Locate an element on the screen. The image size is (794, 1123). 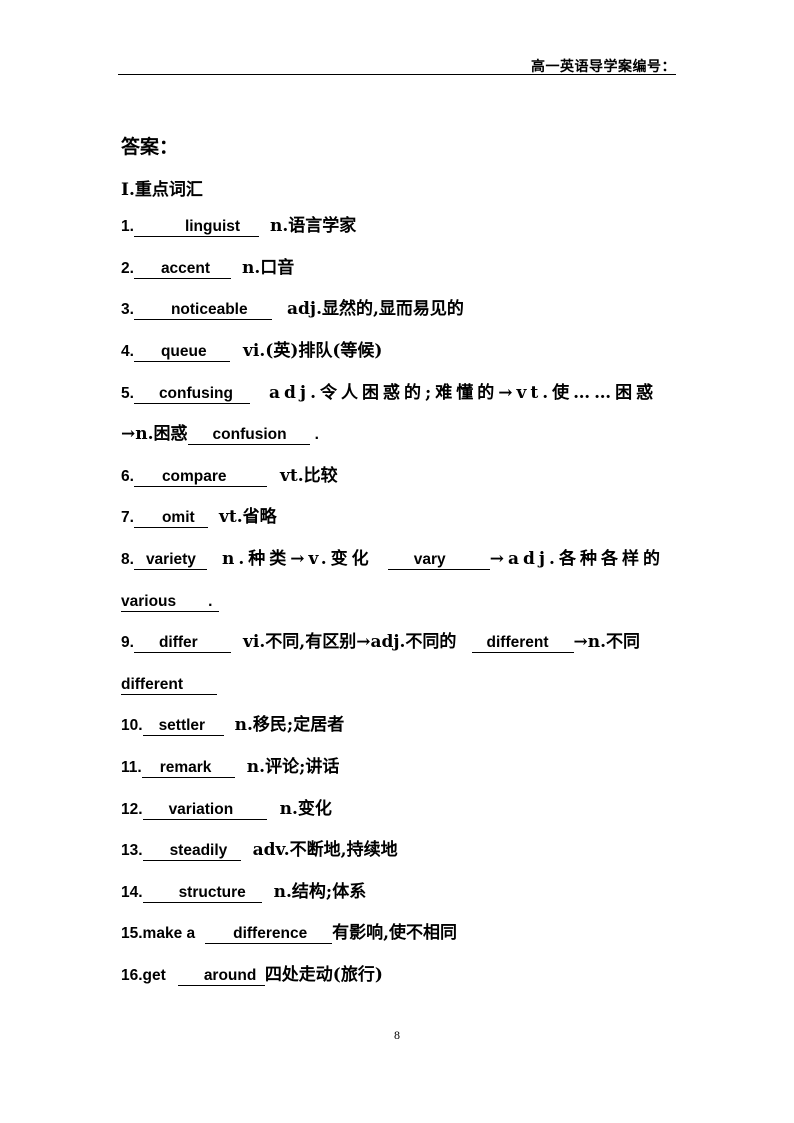
item-number: 12. is located at coordinates (132, 809).